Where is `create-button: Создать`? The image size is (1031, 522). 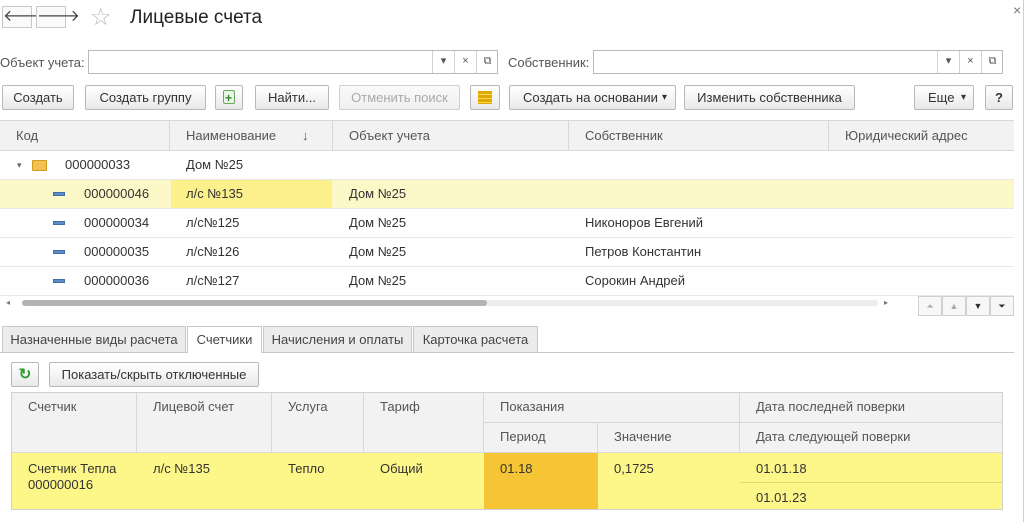 create-button: Создать is located at coordinates (38, 97).